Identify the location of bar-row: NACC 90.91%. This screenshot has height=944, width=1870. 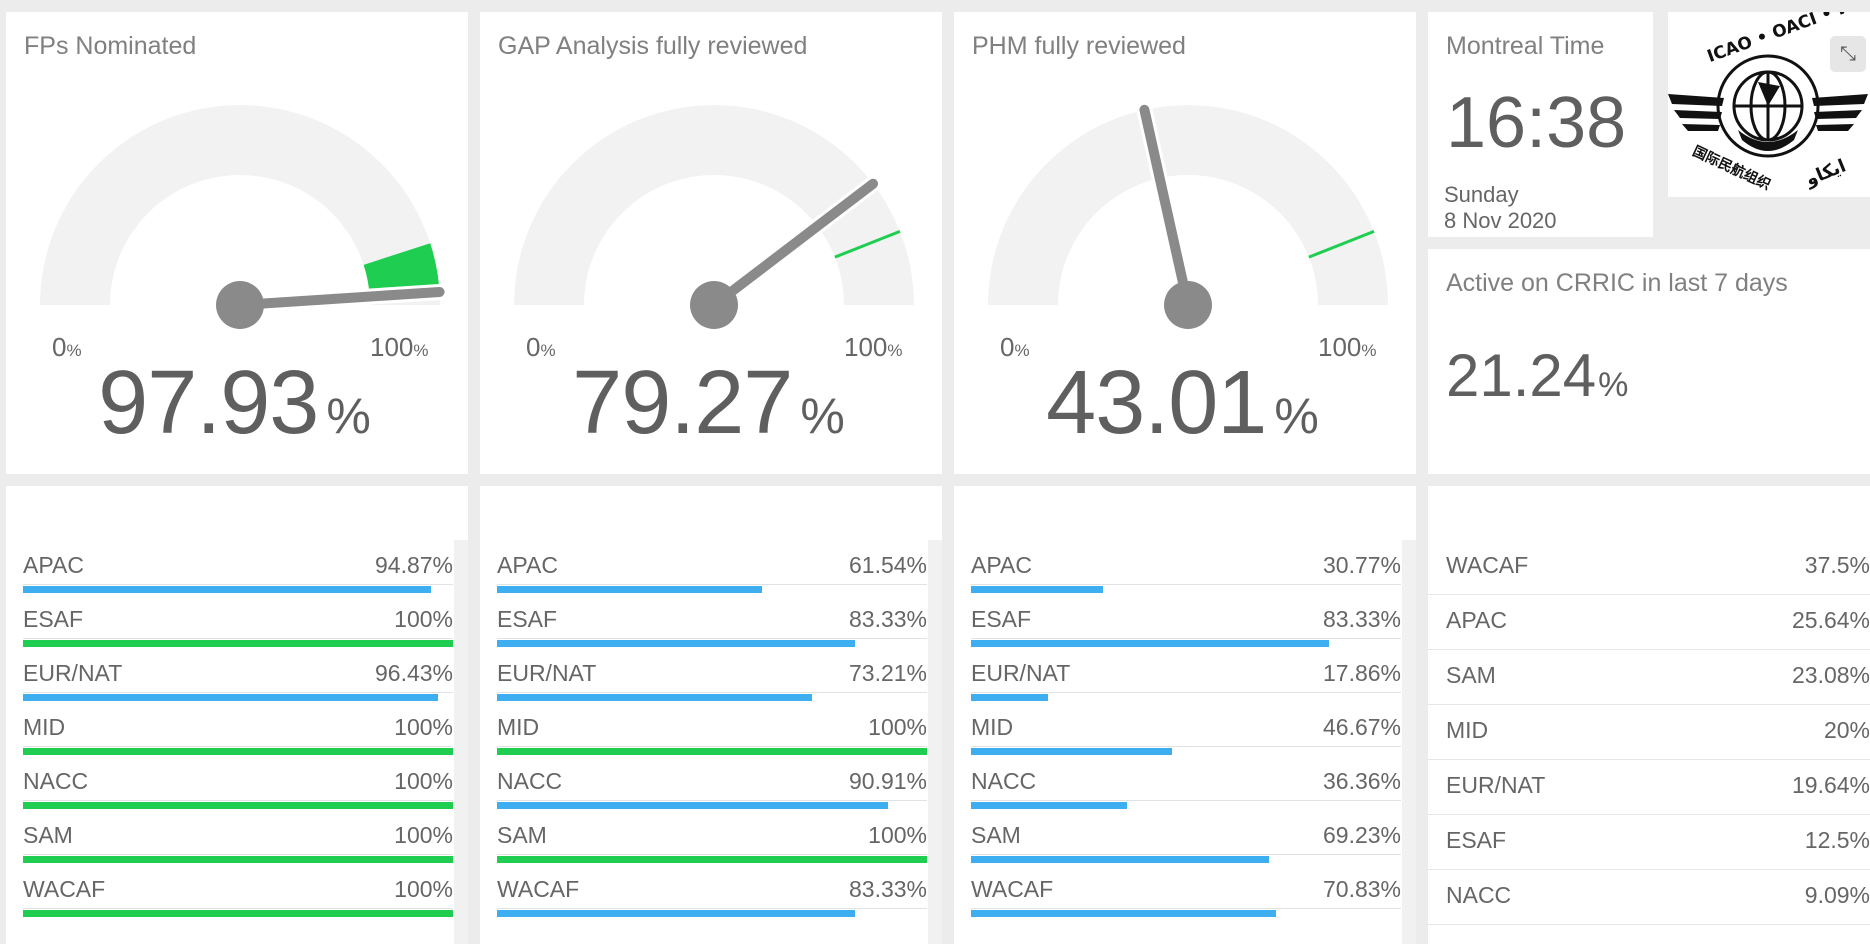
(712, 795).